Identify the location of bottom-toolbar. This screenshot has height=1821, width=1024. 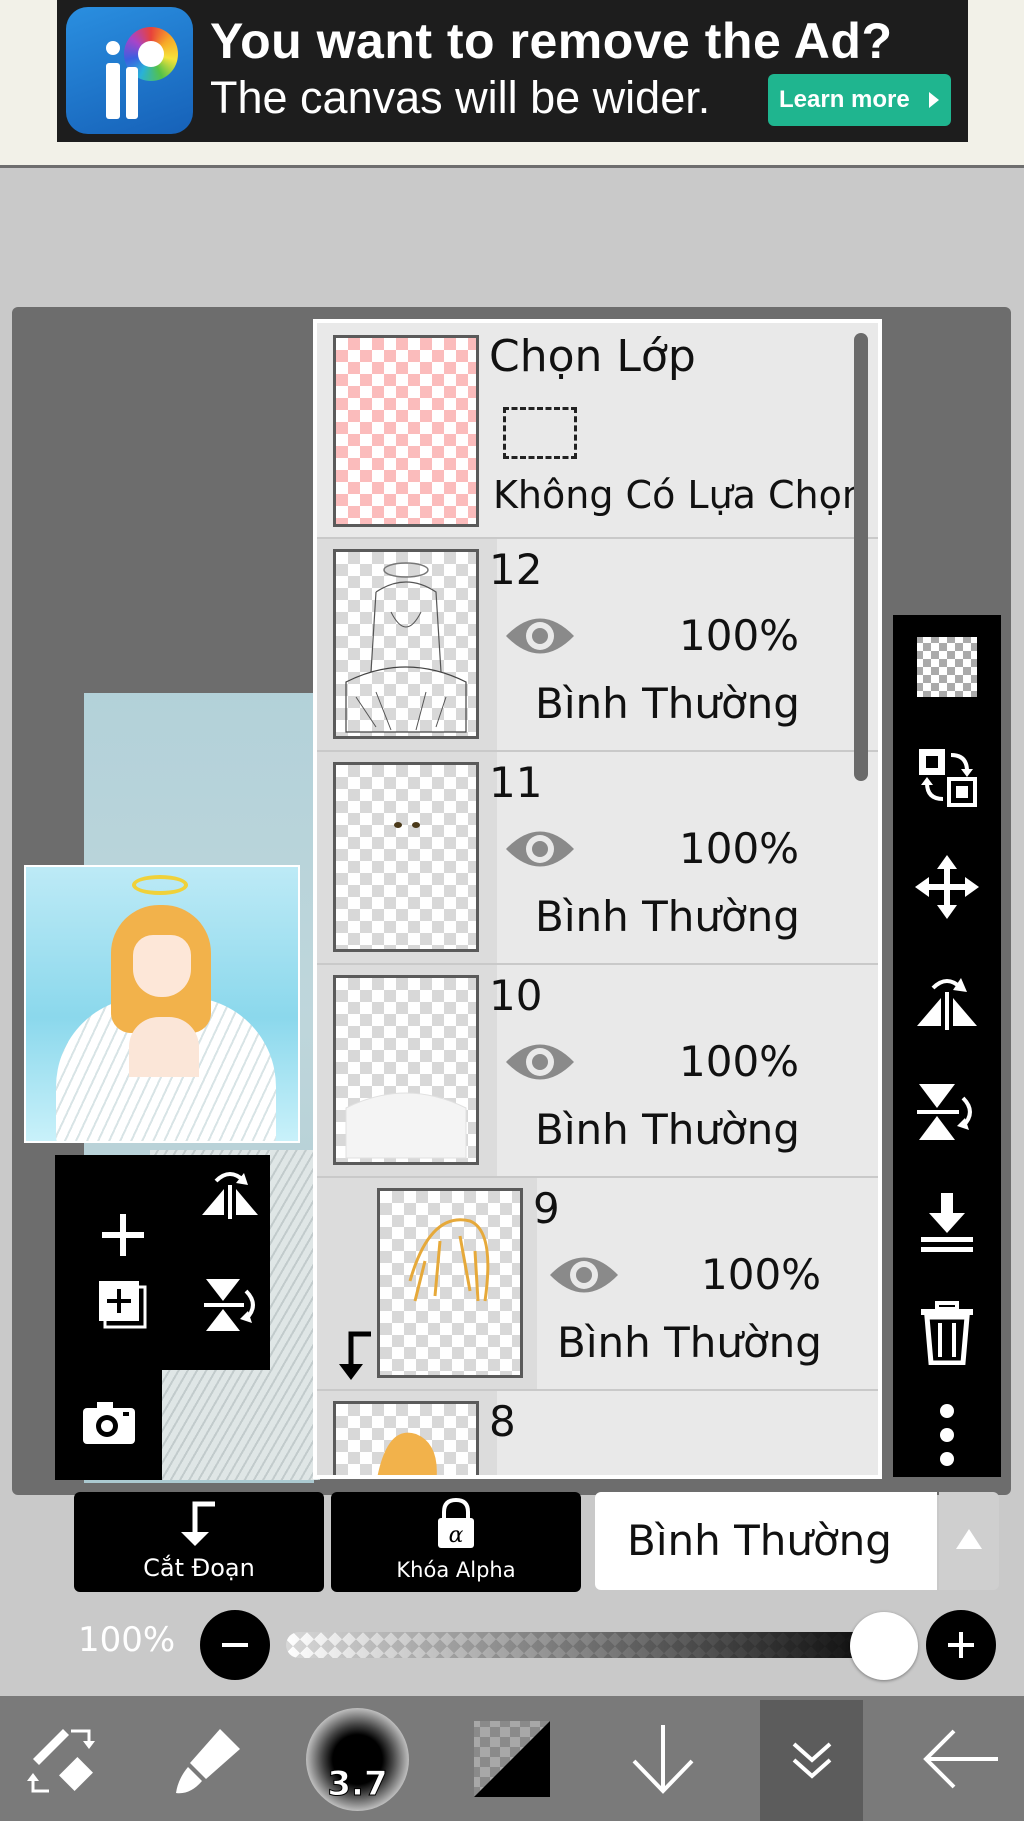
(512, 1758).